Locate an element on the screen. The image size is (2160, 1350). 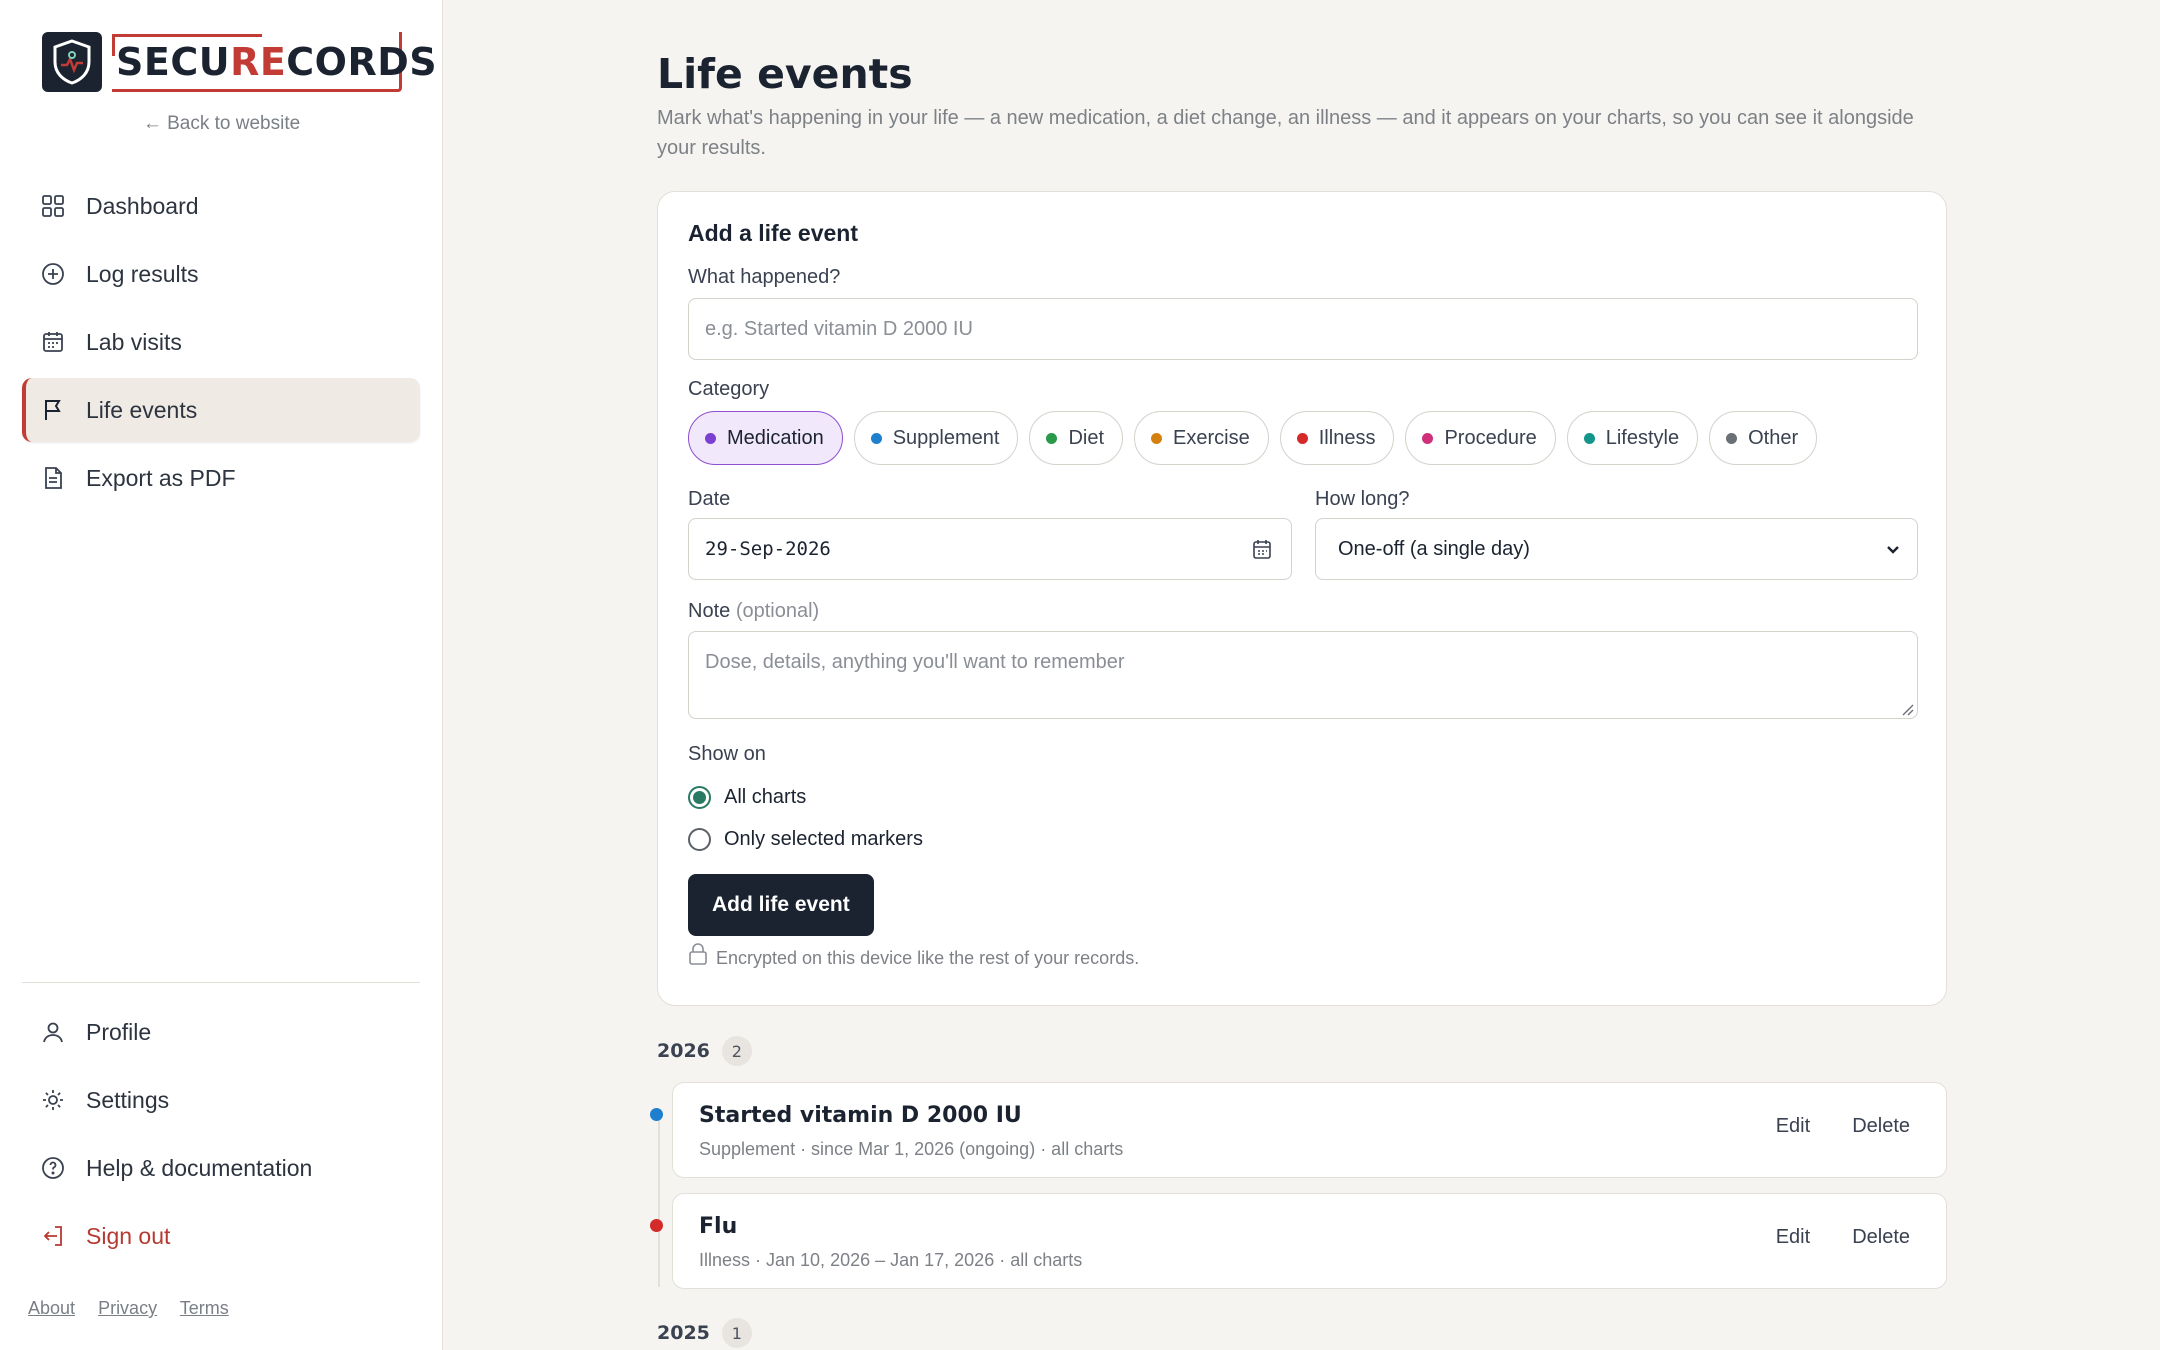
flag-icon is located at coordinates (53, 410).